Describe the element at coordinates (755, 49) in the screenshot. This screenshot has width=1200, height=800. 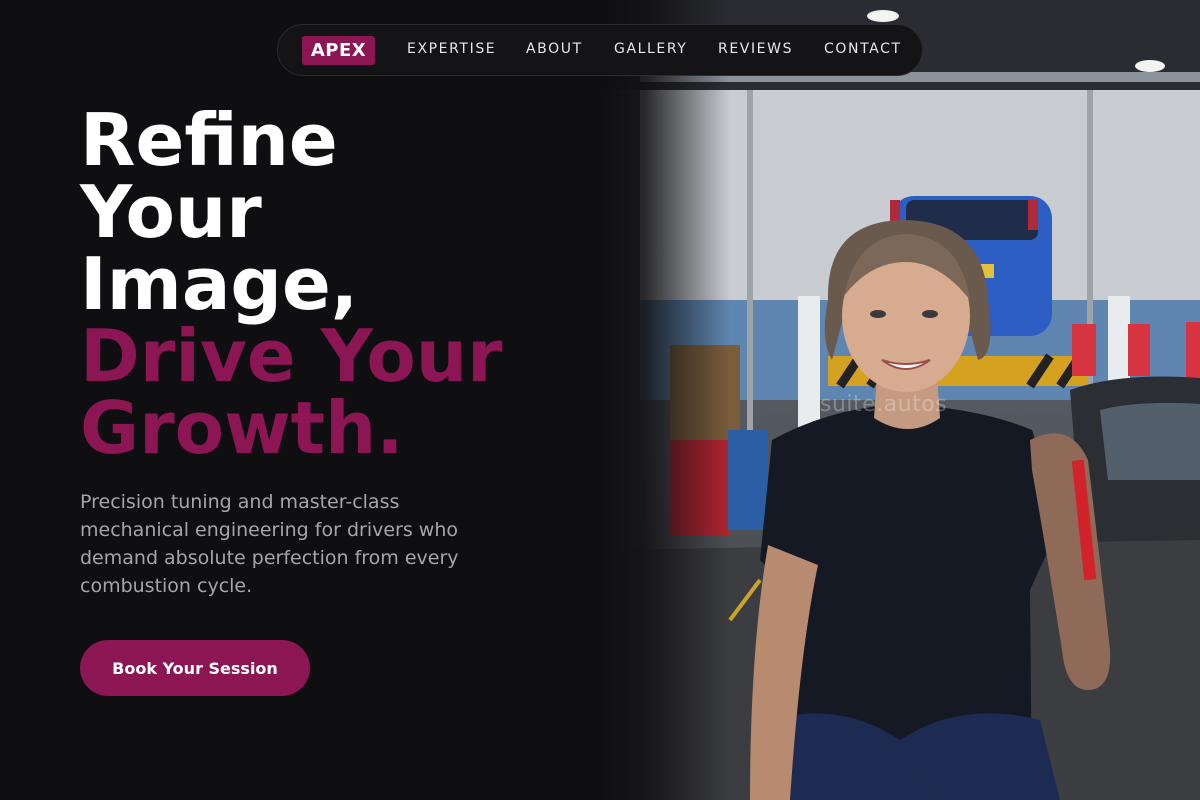
I see `nav-link-reviews: REVIEWS` at that location.